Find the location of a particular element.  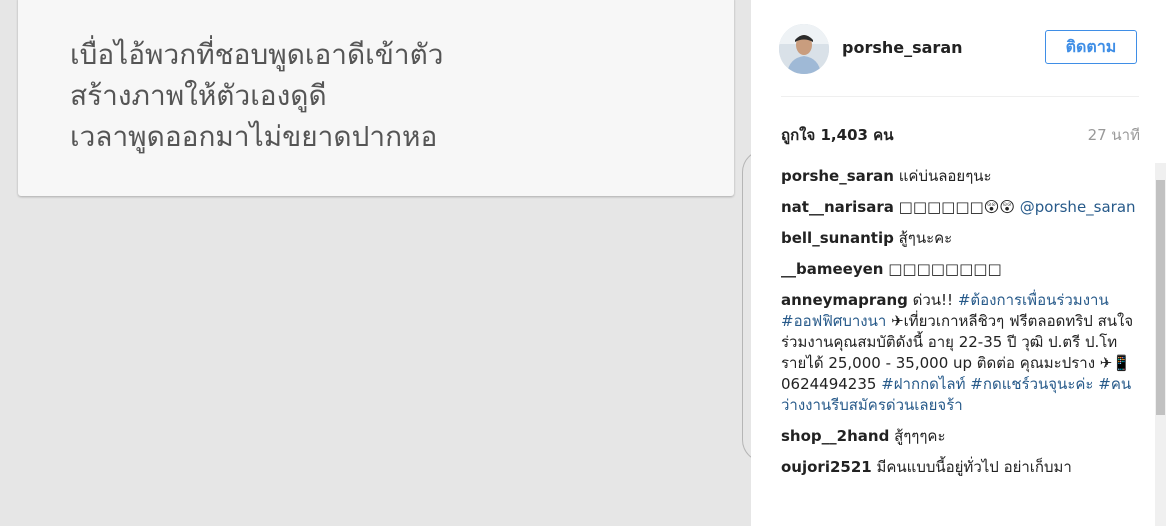

comment-tag-link: #ออฟฟิศบางนา is located at coordinates (833, 321).